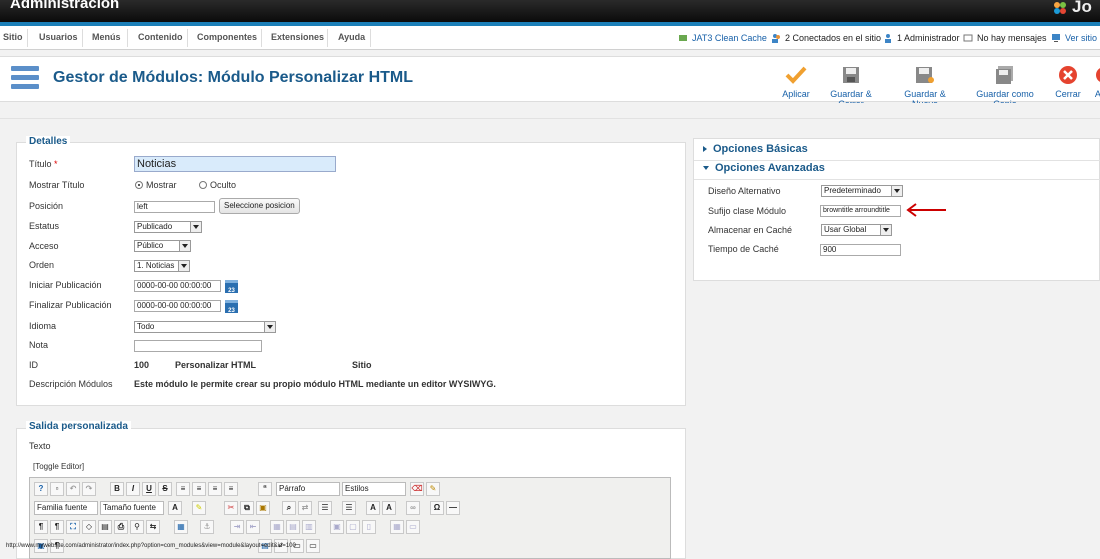 The width and height of the screenshot is (1100, 559). I want to click on image-icon: ▦, so click(181, 527).